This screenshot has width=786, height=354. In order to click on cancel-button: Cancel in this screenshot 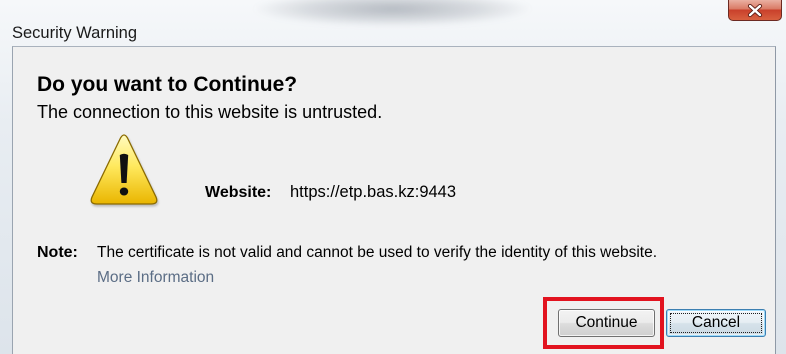, I will do `click(716, 323)`.